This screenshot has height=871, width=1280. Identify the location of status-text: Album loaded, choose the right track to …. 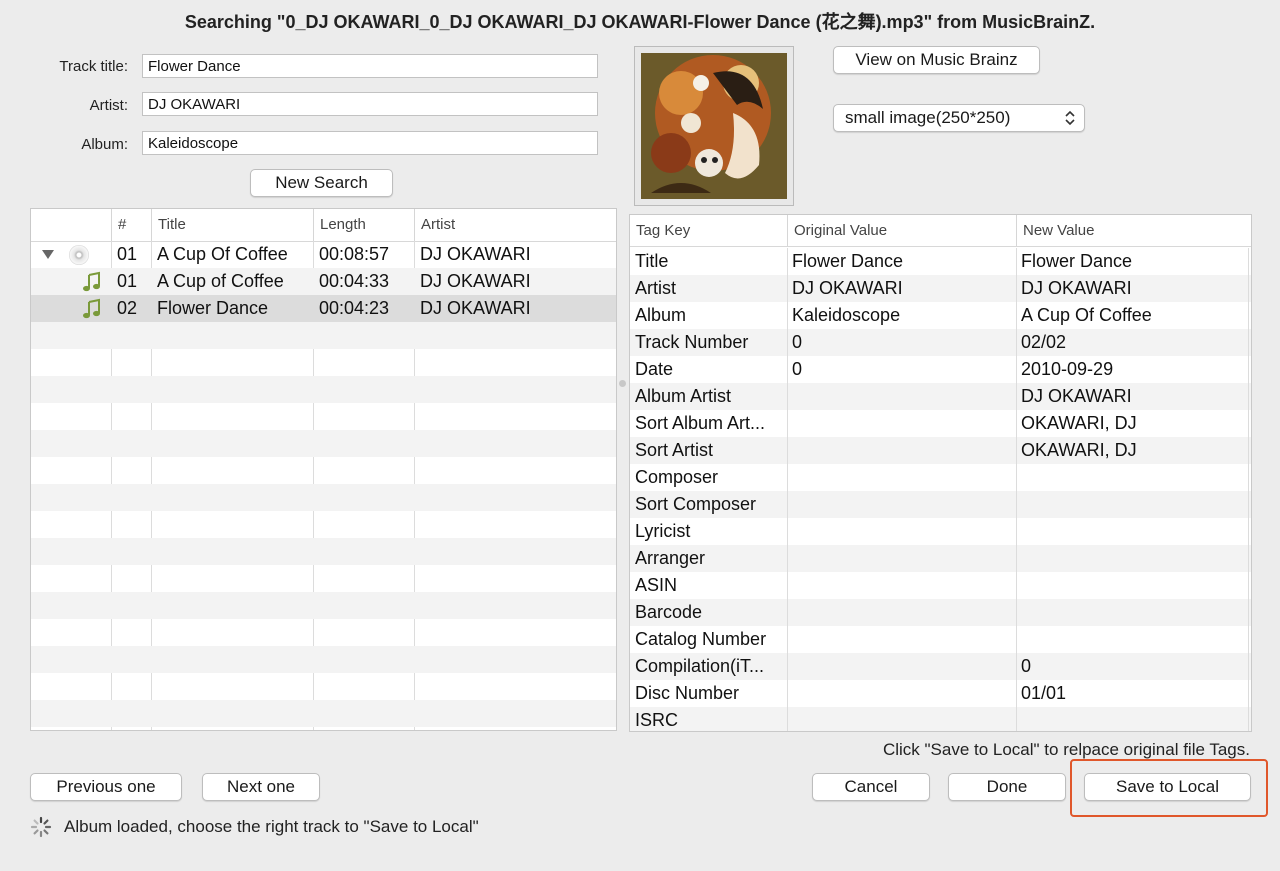
(271, 826).